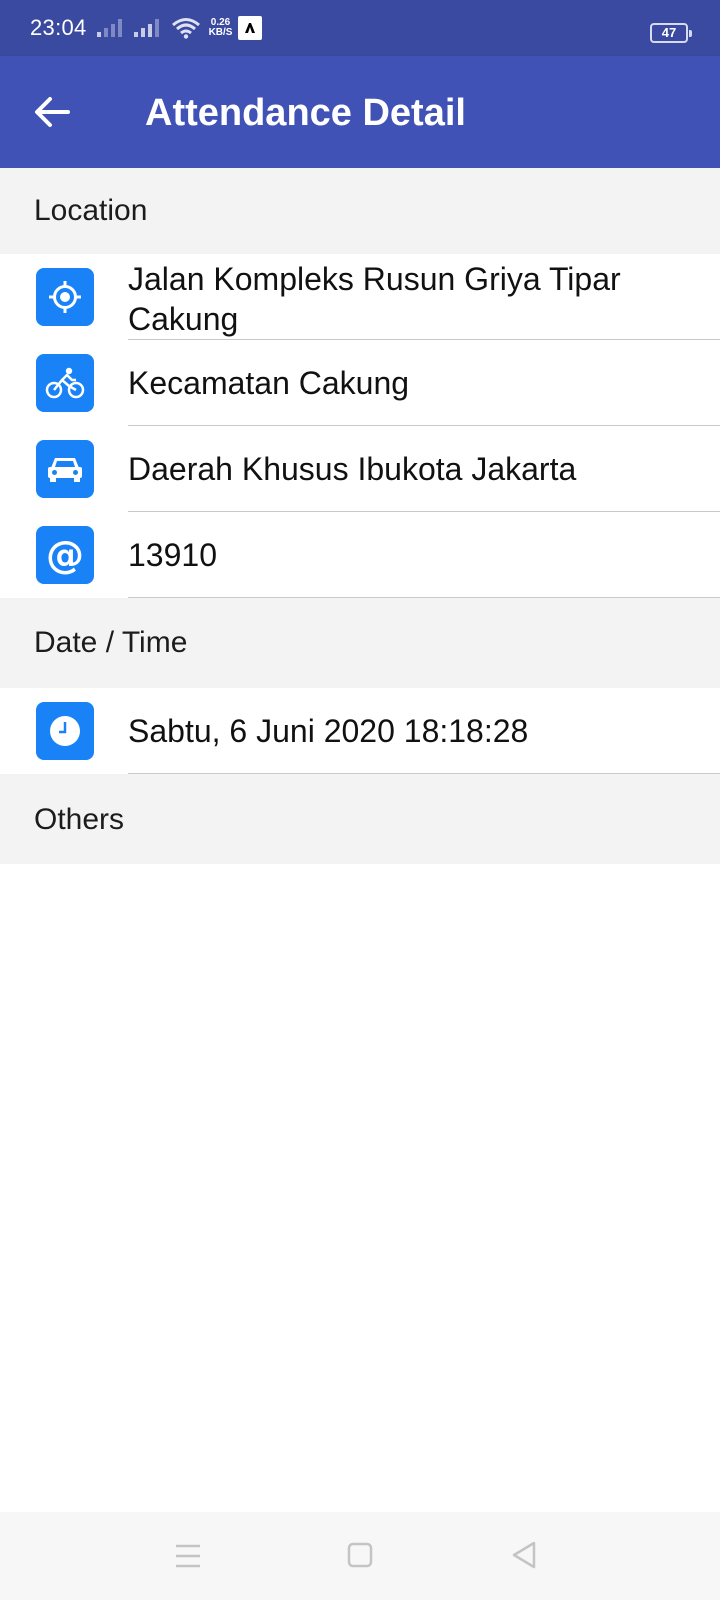 This screenshot has width=720, height=1600. What do you see at coordinates (58, 27) in the screenshot?
I see `status-time: 23:04` at bounding box center [58, 27].